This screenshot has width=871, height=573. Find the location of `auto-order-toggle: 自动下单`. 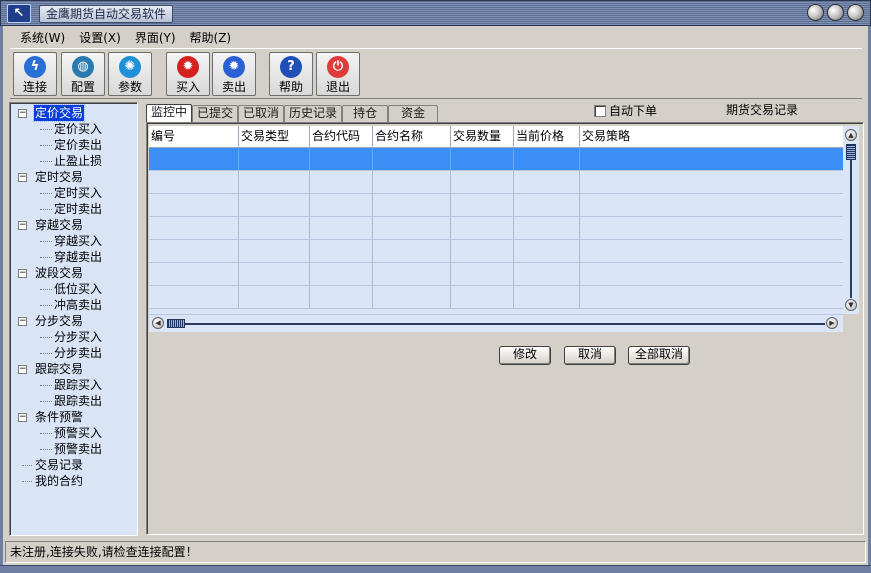

auto-order-toggle: 自动下单 is located at coordinates (625, 111).